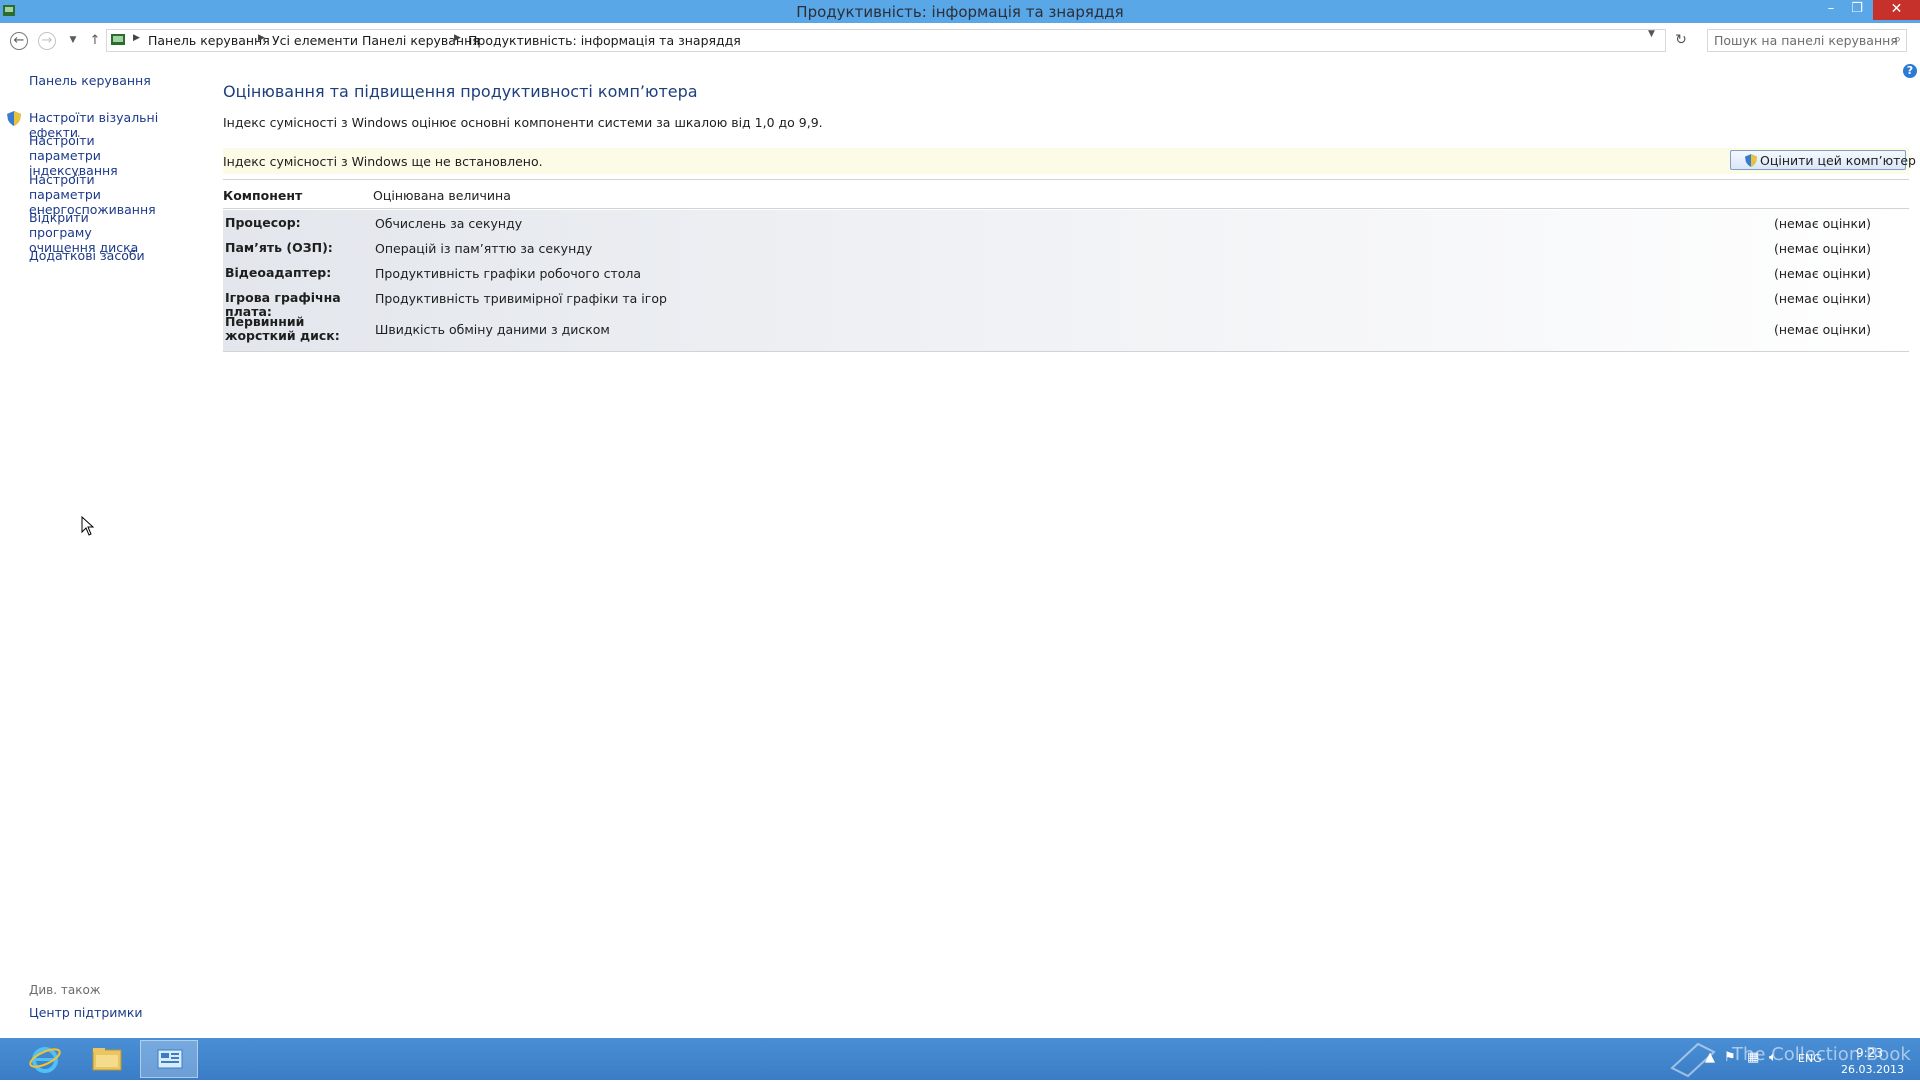 The width and height of the screenshot is (1920, 1082). I want to click on internet-explorer-taskbar-button, so click(45, 1059).